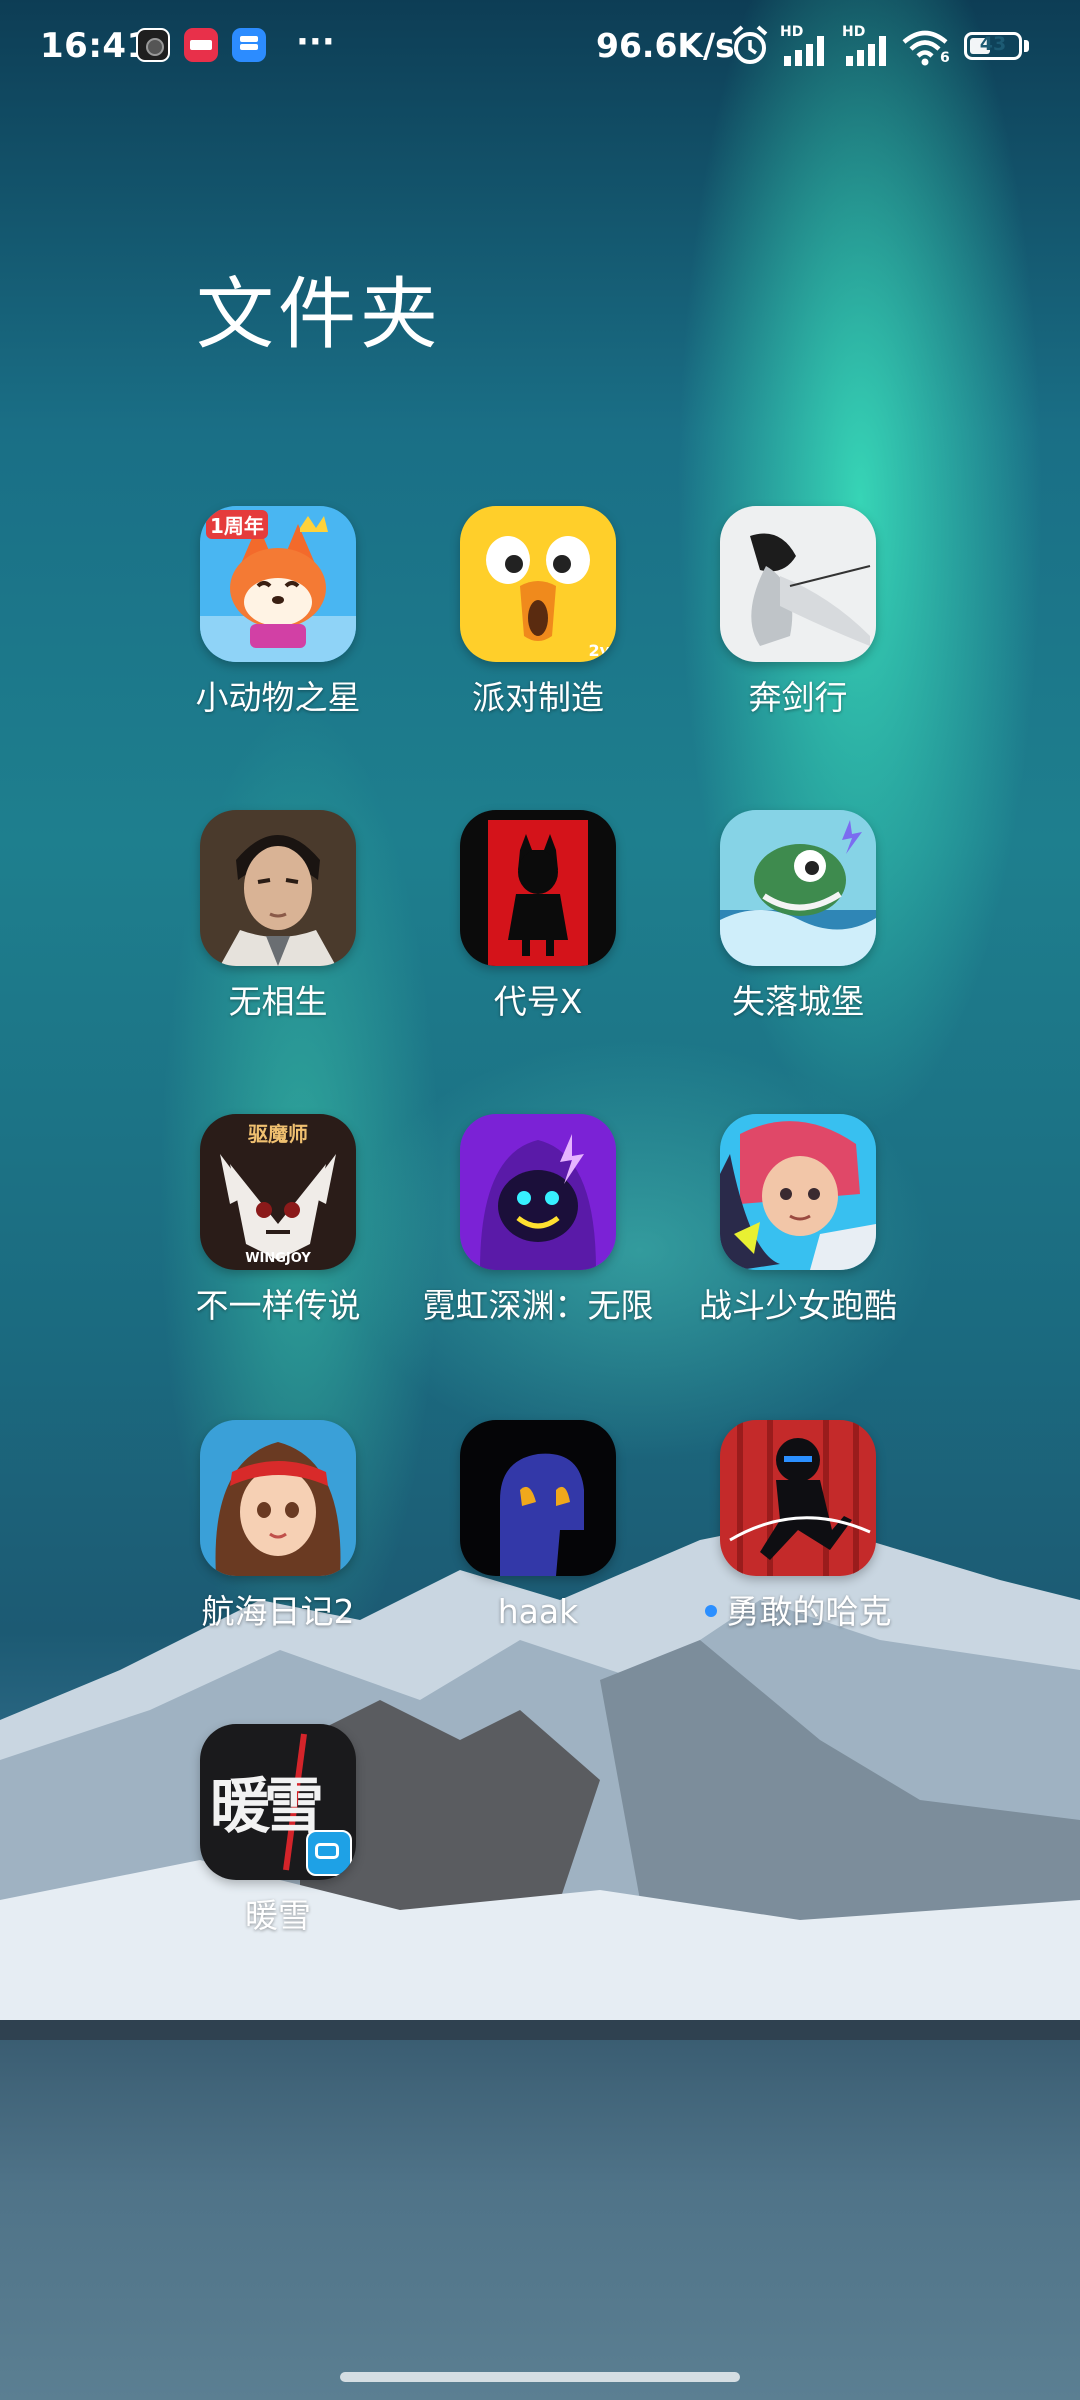 This screenshot has height=2400, width=1080. I want to click on camera-notification-icon, so click(153, 45).